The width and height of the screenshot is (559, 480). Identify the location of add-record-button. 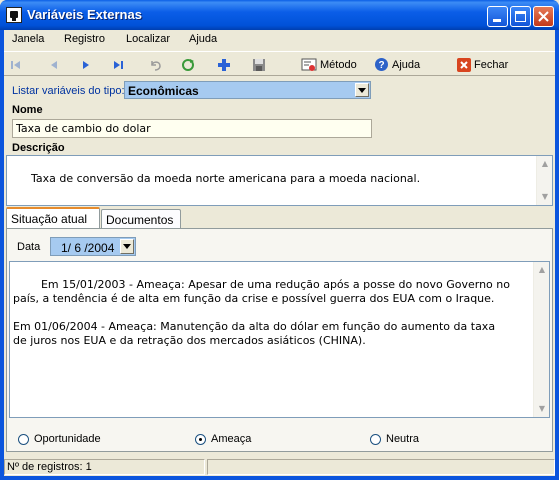
(224, 64).